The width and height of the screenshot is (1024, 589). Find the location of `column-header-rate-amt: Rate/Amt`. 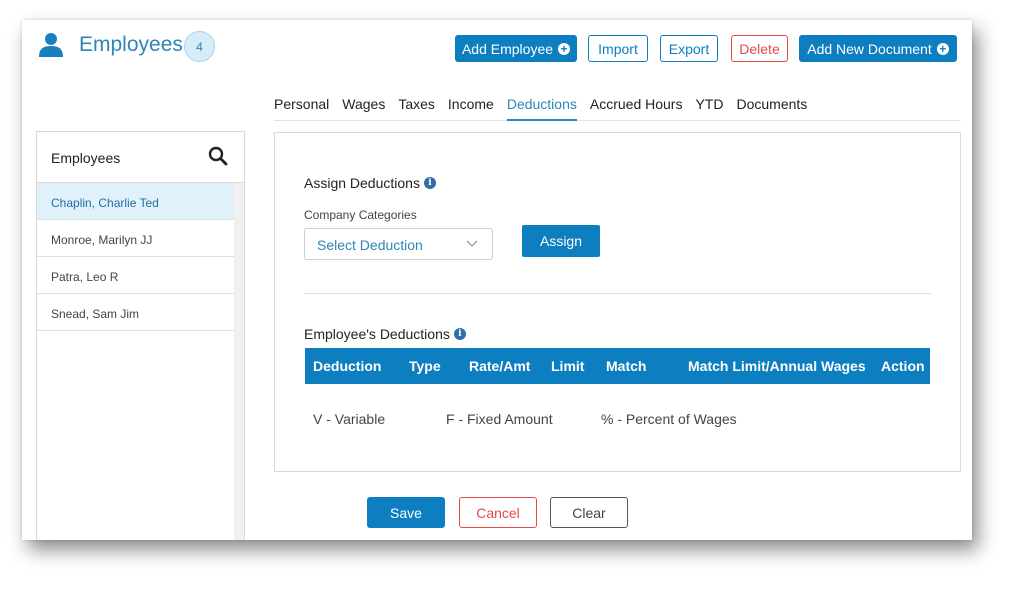

column-header-rate-amt: Rate/Amt is located at coordinates (499, 366).